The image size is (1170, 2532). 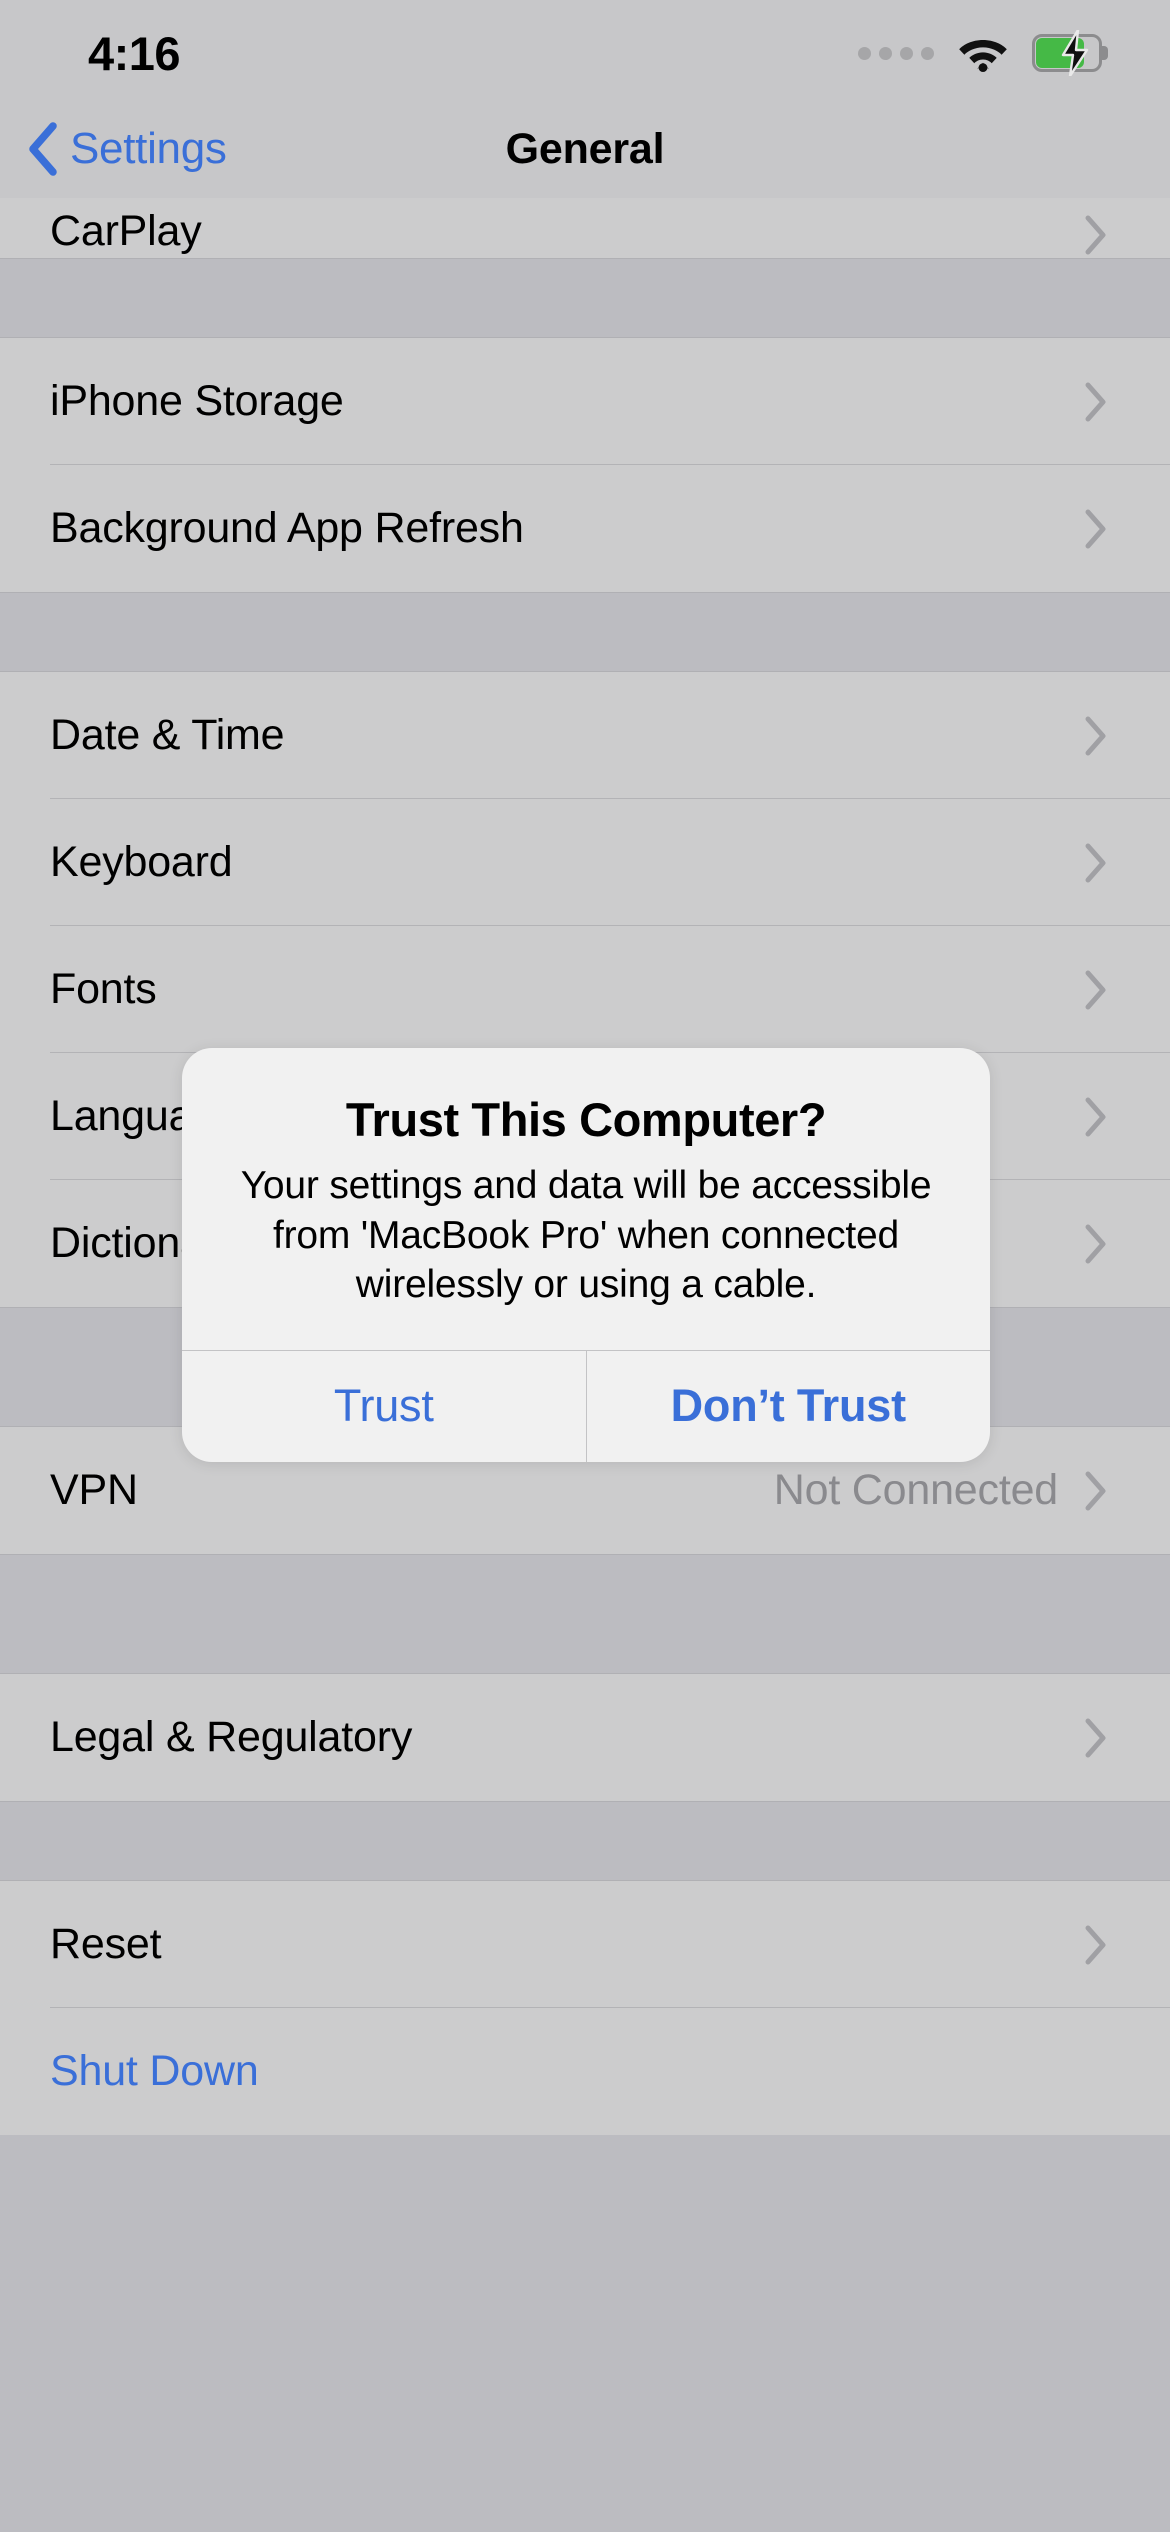 I want to click on reset-group: Reset Shut Down, so click(x=585, y=2008).